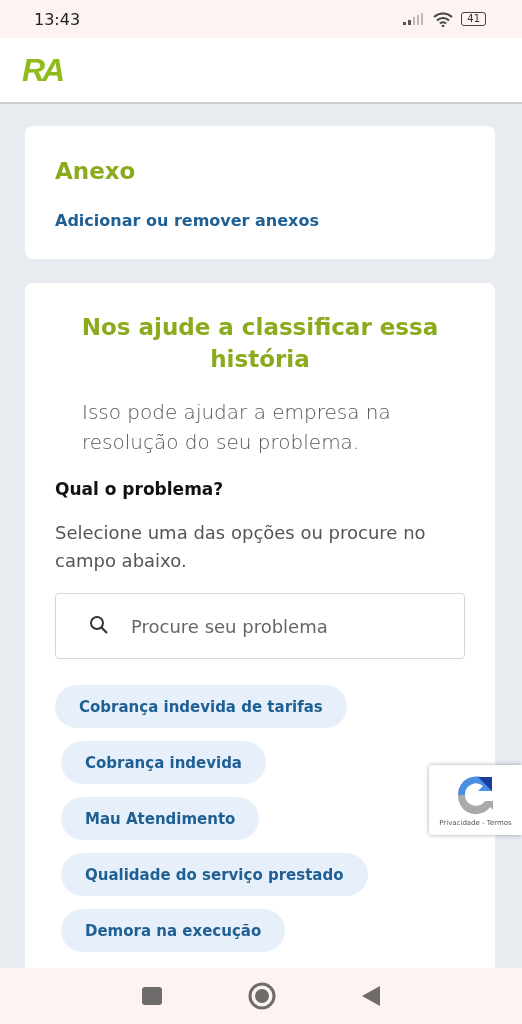 This screenshot has height=1024, width=522. I want to click on status-time: 13:43, so click(57, 19).